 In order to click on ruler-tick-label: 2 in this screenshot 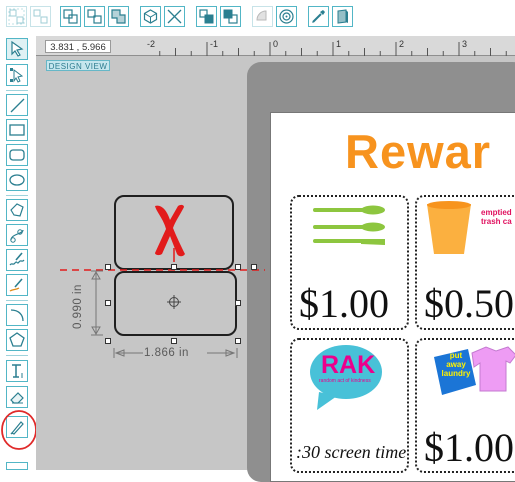, I will do `click(401, 44)`.